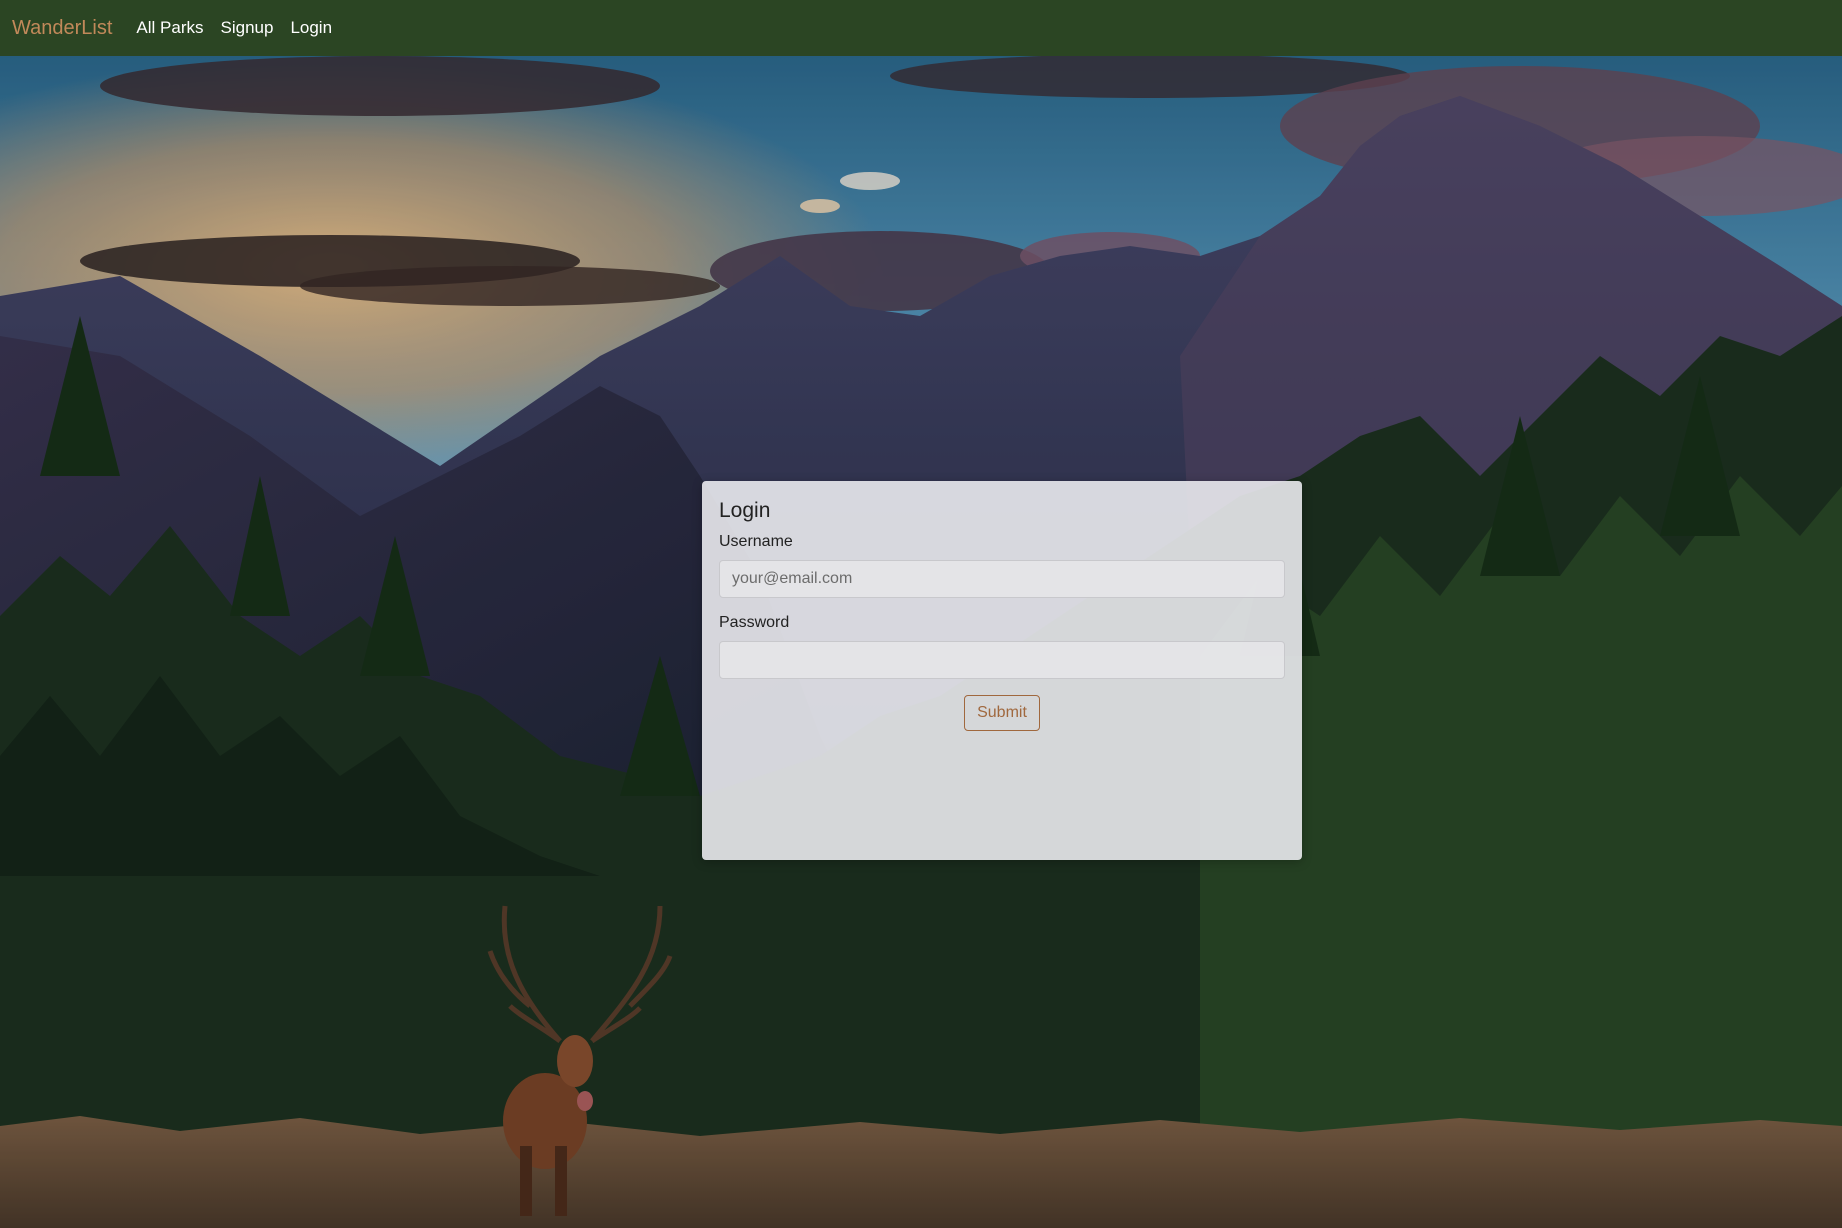 This screenshot has width=1842, height=1228. I want to click on submit-button: Submit, so click(1002, 713).